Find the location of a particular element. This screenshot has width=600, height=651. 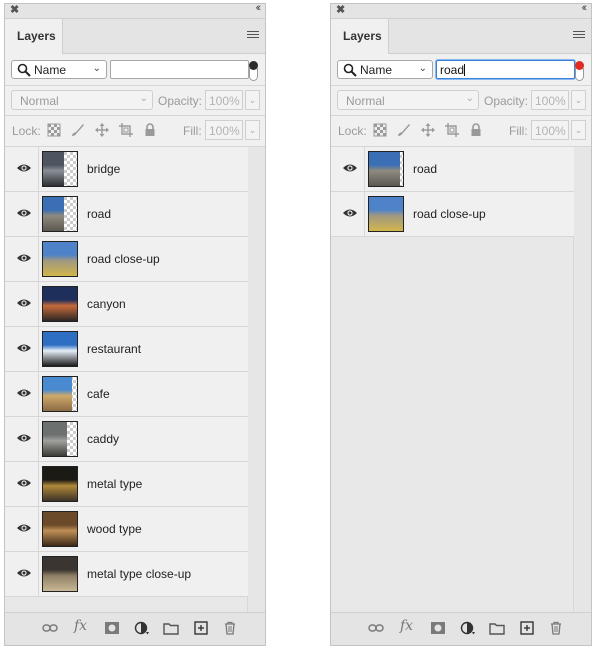

chevron-down-icon: ⌄ is located at coordinates (96, 68).